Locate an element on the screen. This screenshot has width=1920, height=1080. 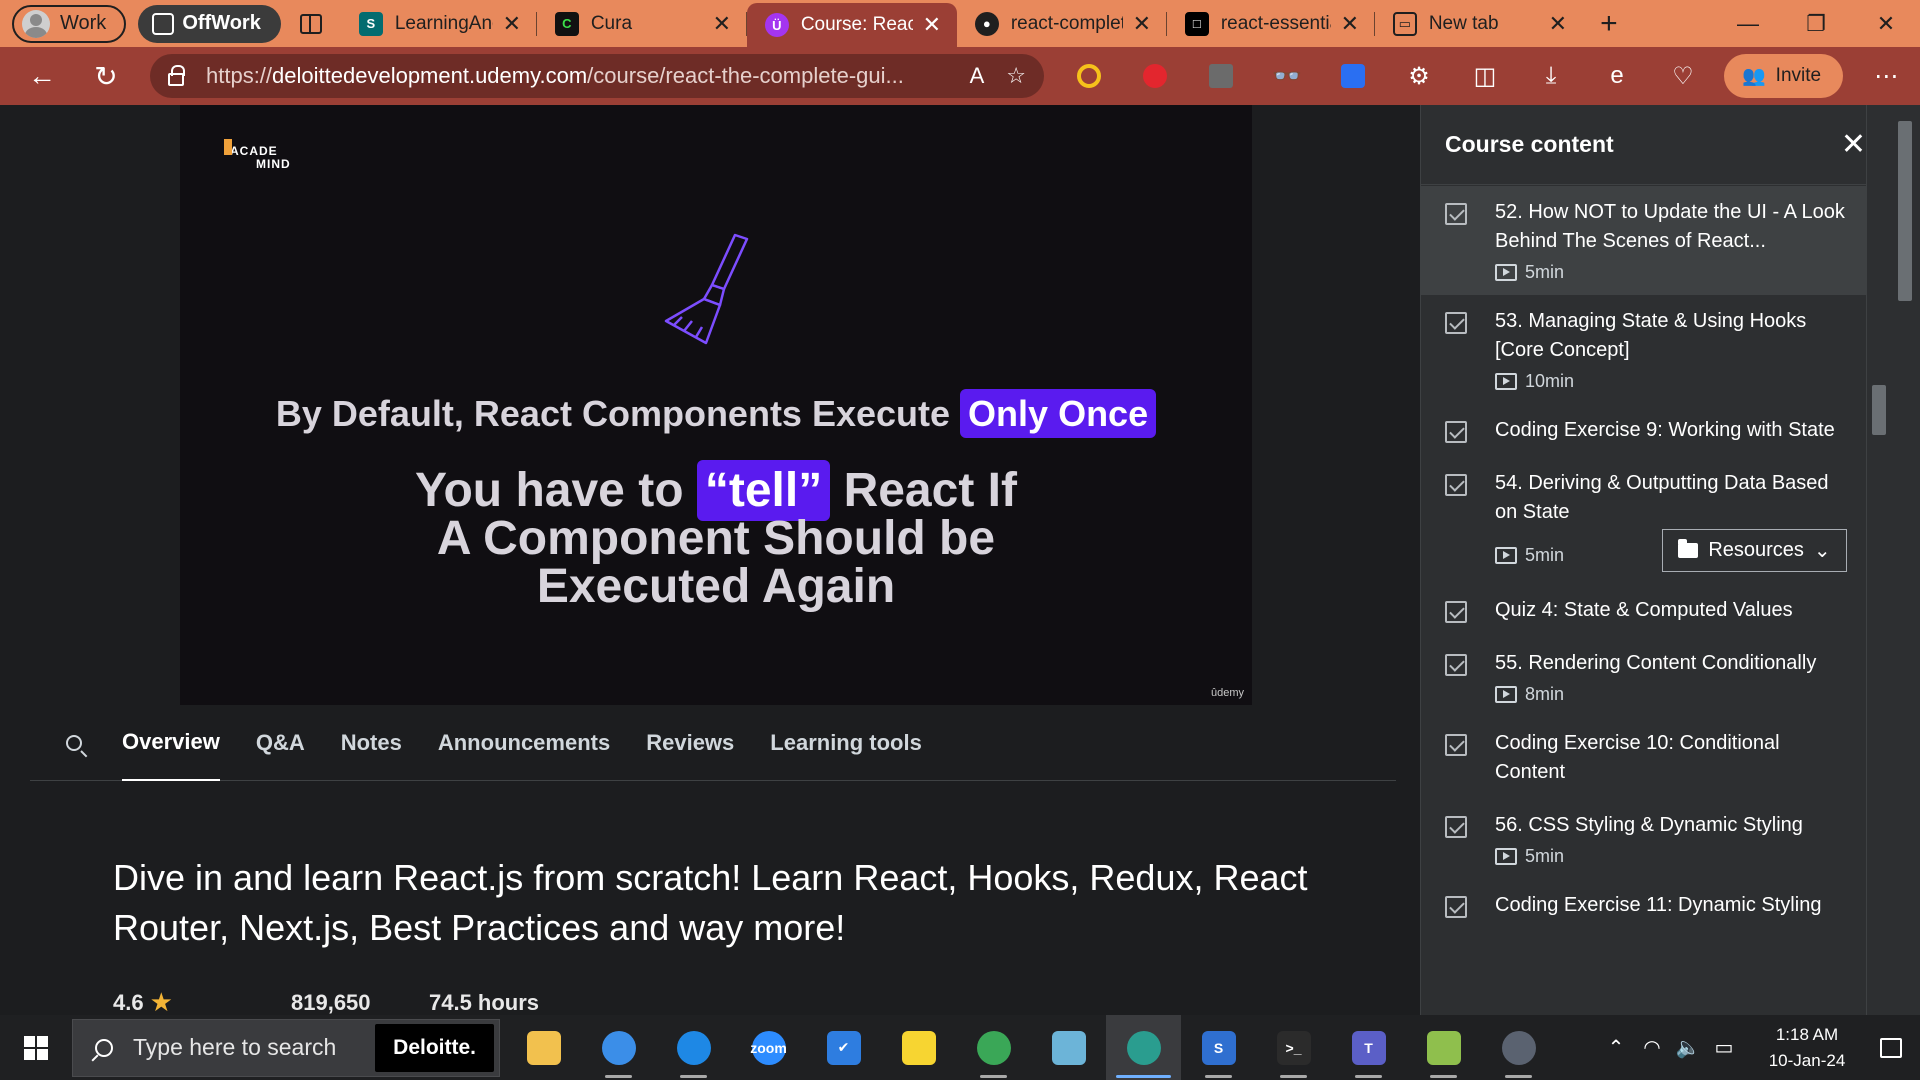
extension-yellow-icon is located at coordinates (1089, 76).